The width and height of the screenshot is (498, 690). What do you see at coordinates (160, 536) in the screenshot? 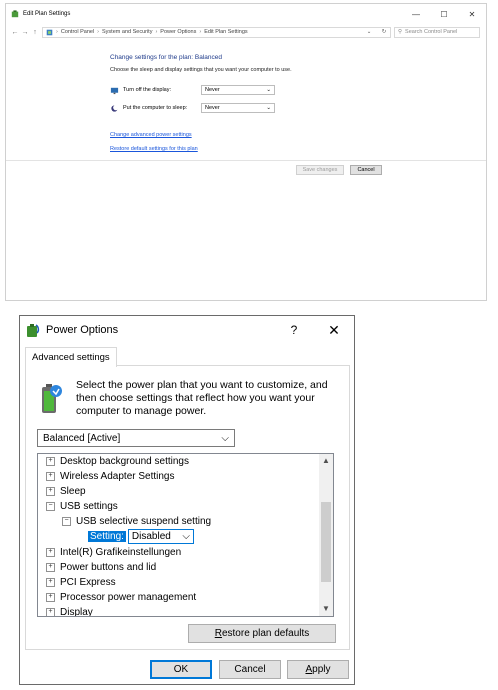
I see `usb-suspend-setting-select: Disabled ⌵` at bounding box center [160, 536].